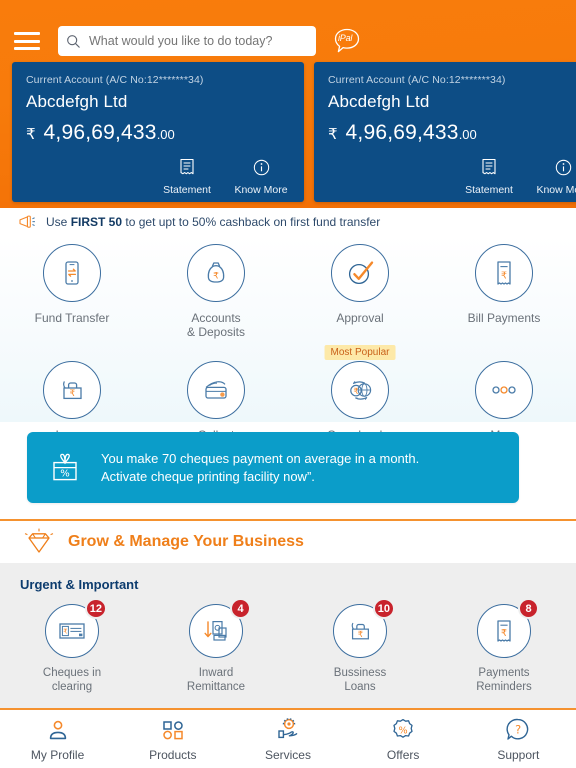  What do you see at coordinates (287, 754) in the screenshot?
I see `nav-label: Services` at bounding box center [287, 754].